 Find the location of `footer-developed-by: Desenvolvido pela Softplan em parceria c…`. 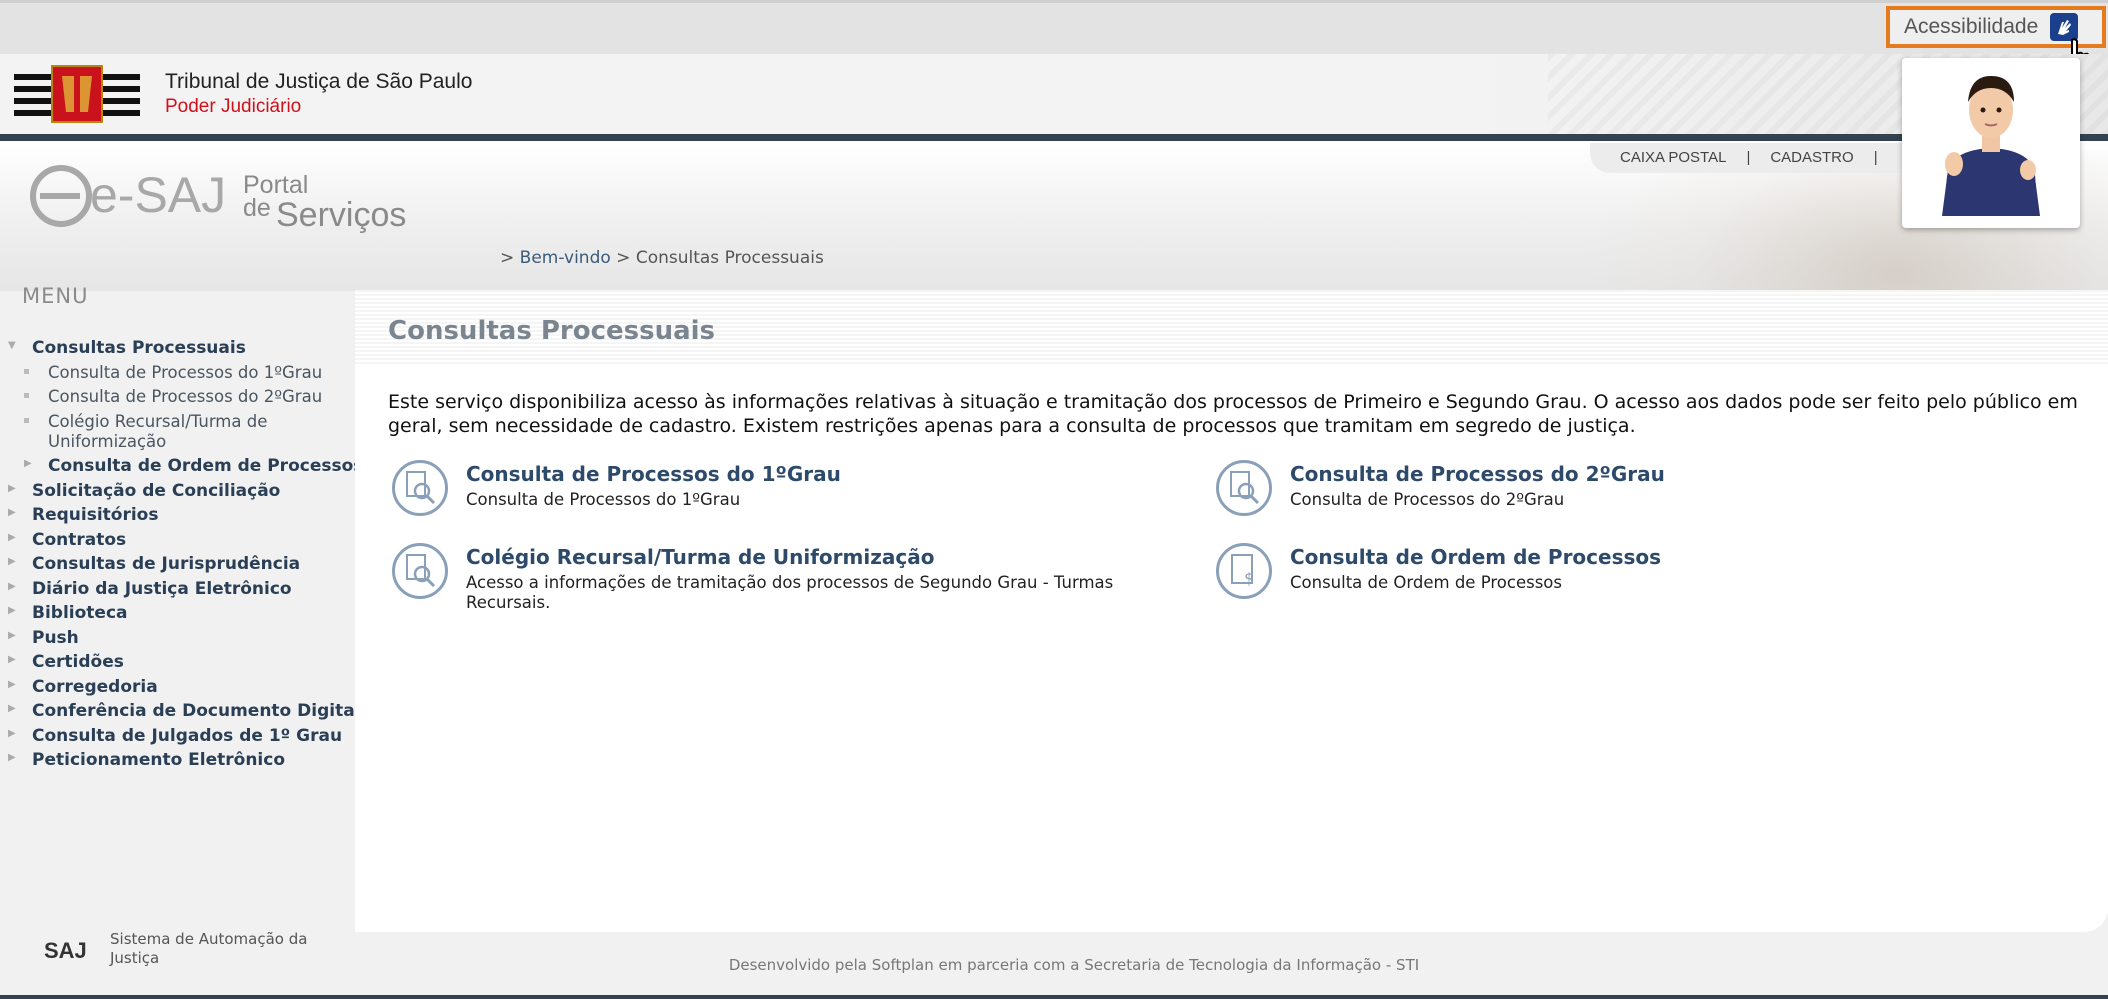

footer-developed-by: Desenvolvido pela Softplan em parceria c… is located at coordinates (1074, 965).